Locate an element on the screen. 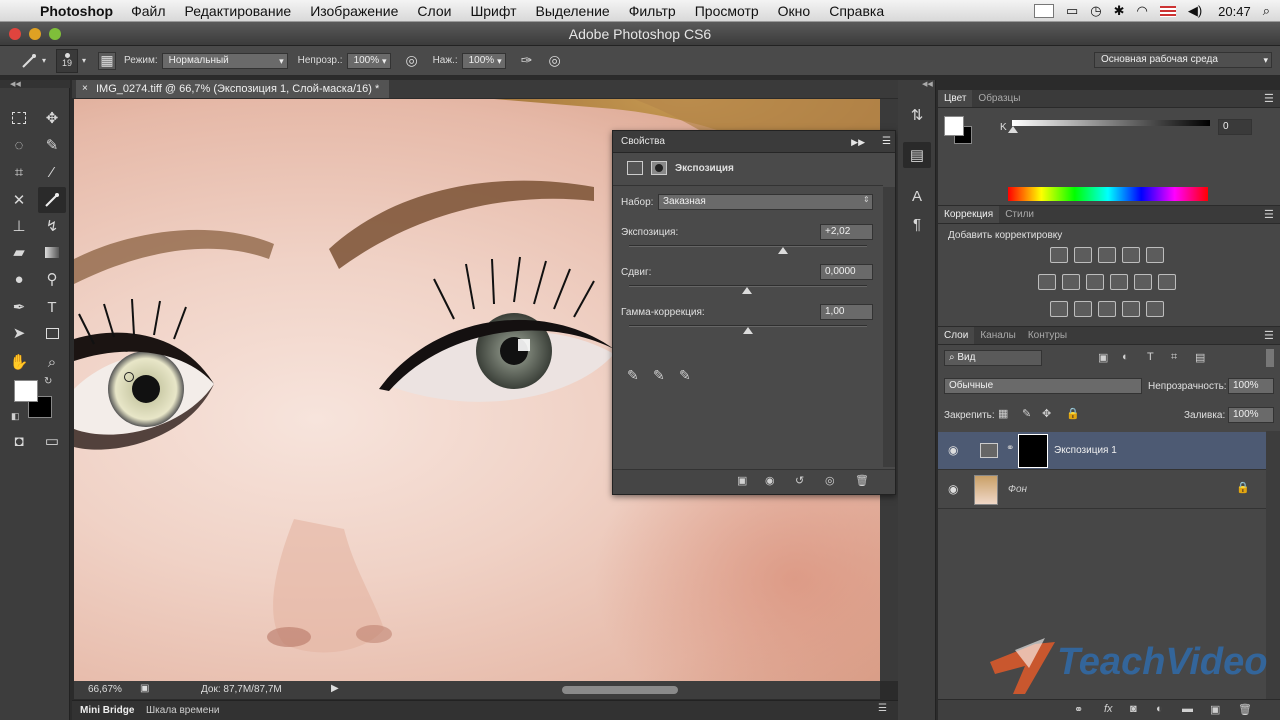 This screenshot has width=1280, height=720. history-brush-tool-icon: ↯ is located at coordinates (52, 226).